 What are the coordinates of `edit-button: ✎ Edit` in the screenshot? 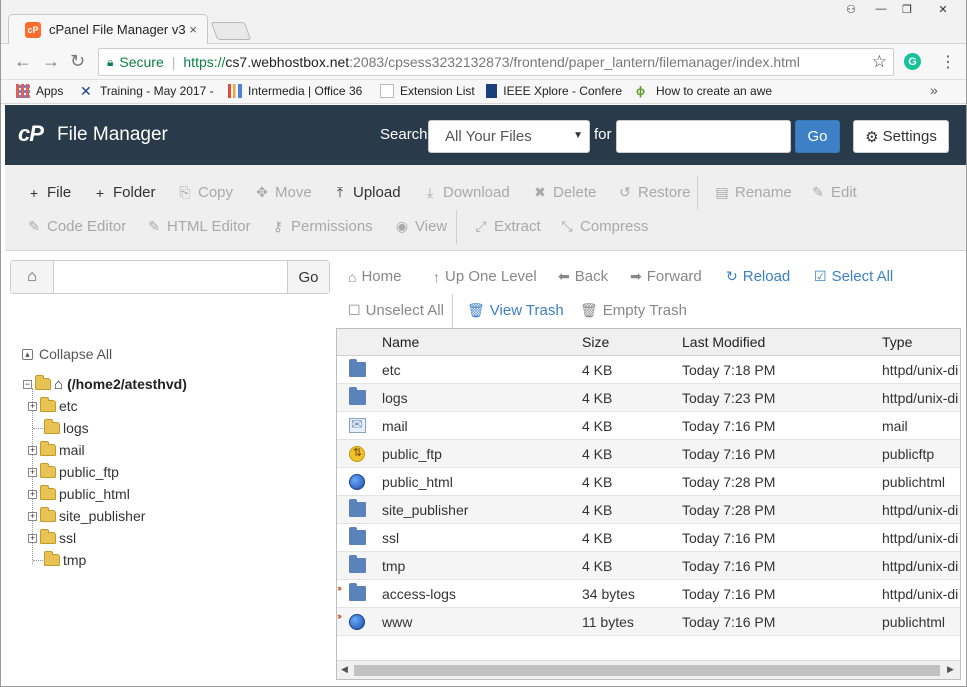 It's located at (834, 192).